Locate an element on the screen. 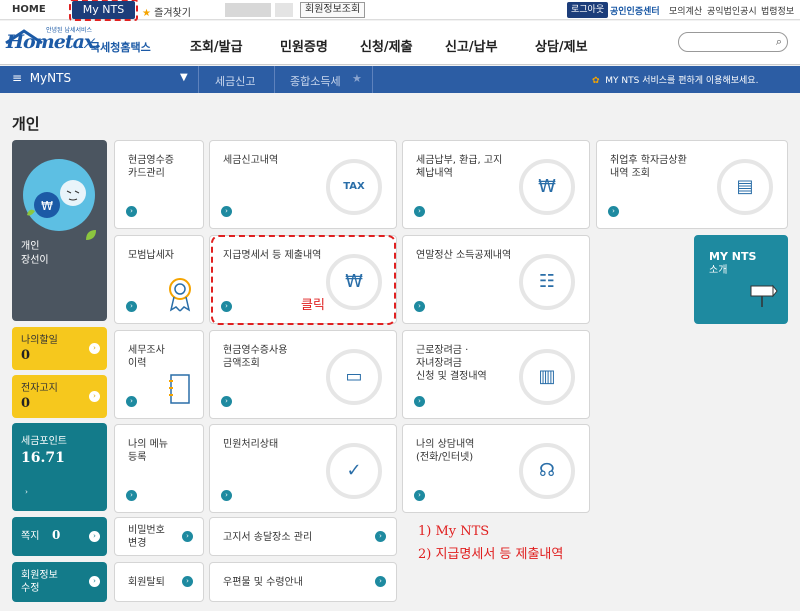  favorites-link: ★ 즐겨찾기 is located at coordinates (166, 11).